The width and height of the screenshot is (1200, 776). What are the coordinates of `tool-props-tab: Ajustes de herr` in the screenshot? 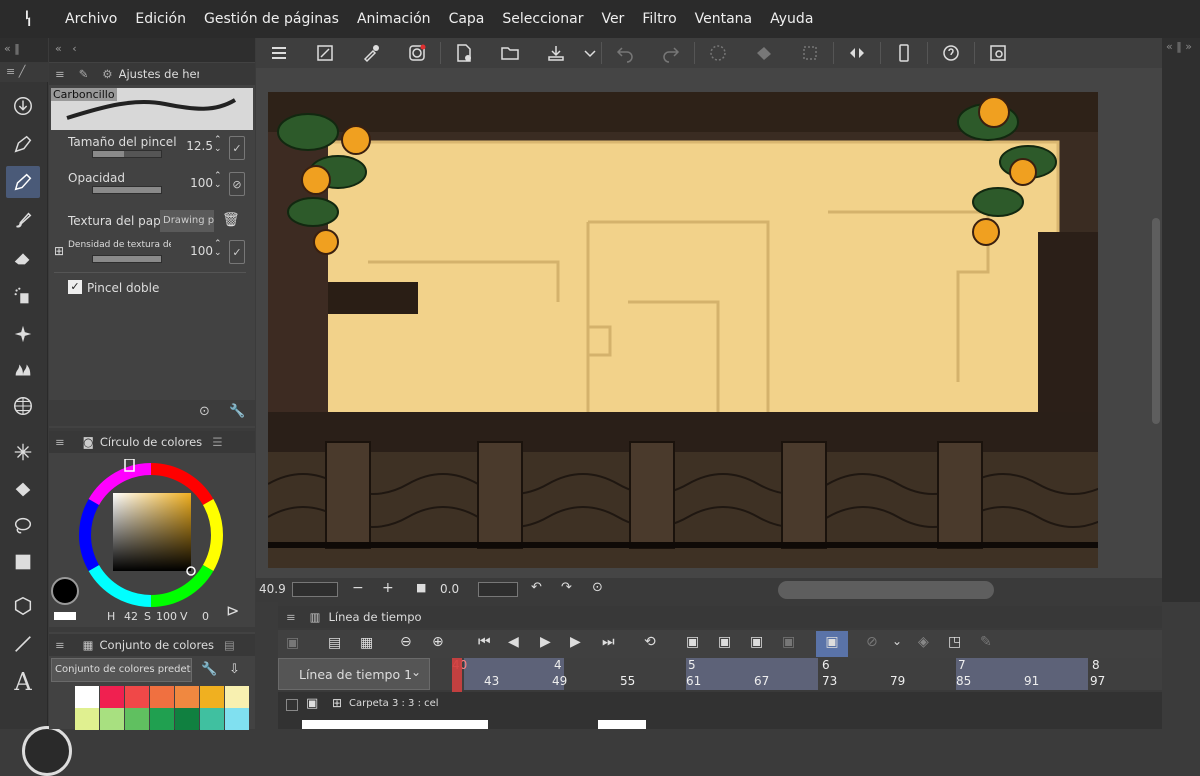 It's located at (159, 74).